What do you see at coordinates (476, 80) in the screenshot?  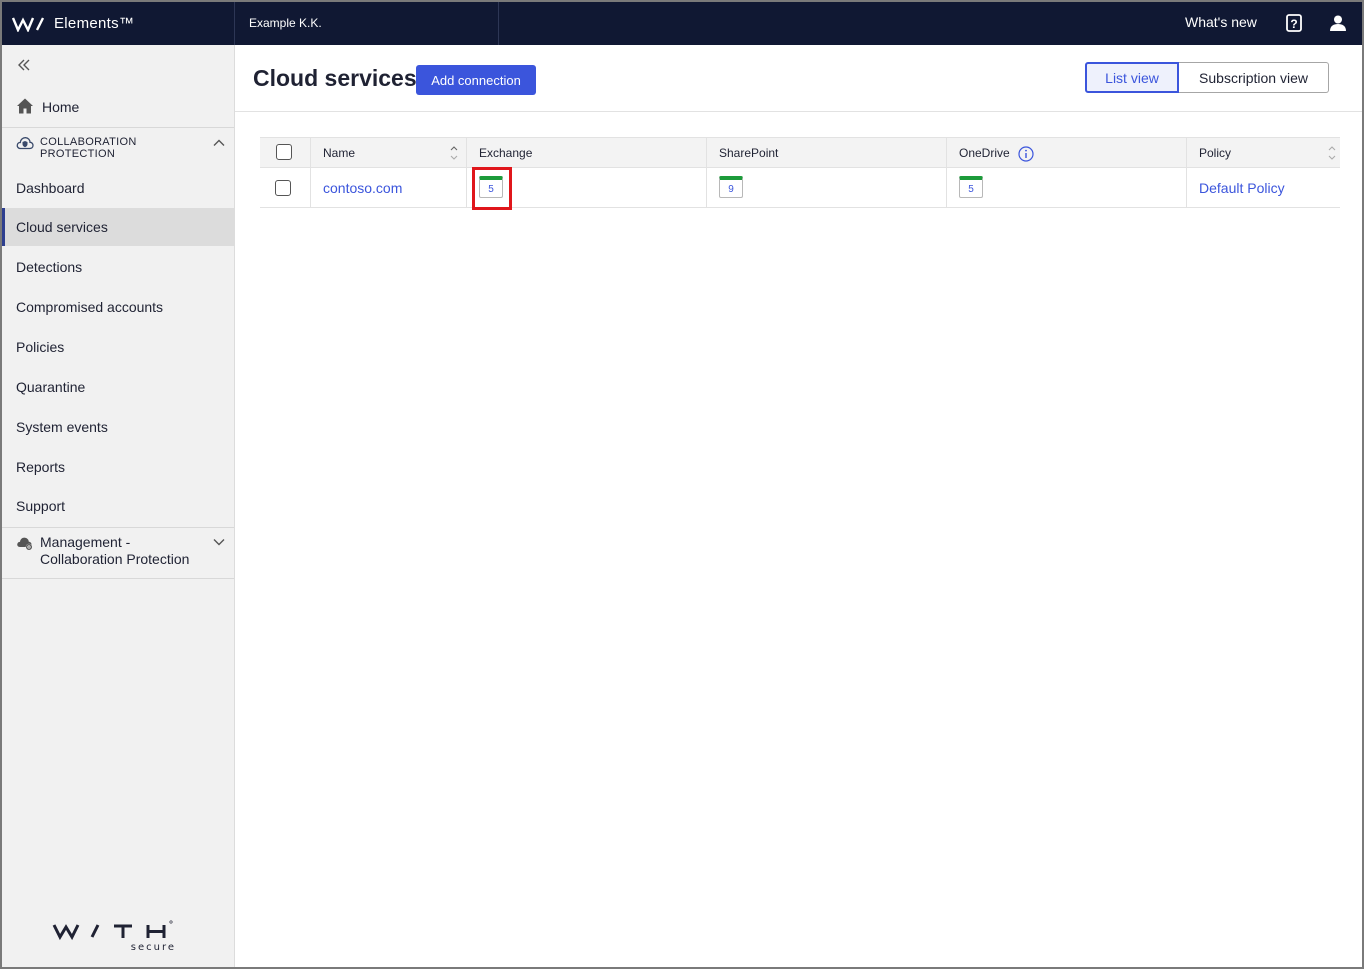 I see `add-connection-button: Add connection` at bounding box center [476, 80].